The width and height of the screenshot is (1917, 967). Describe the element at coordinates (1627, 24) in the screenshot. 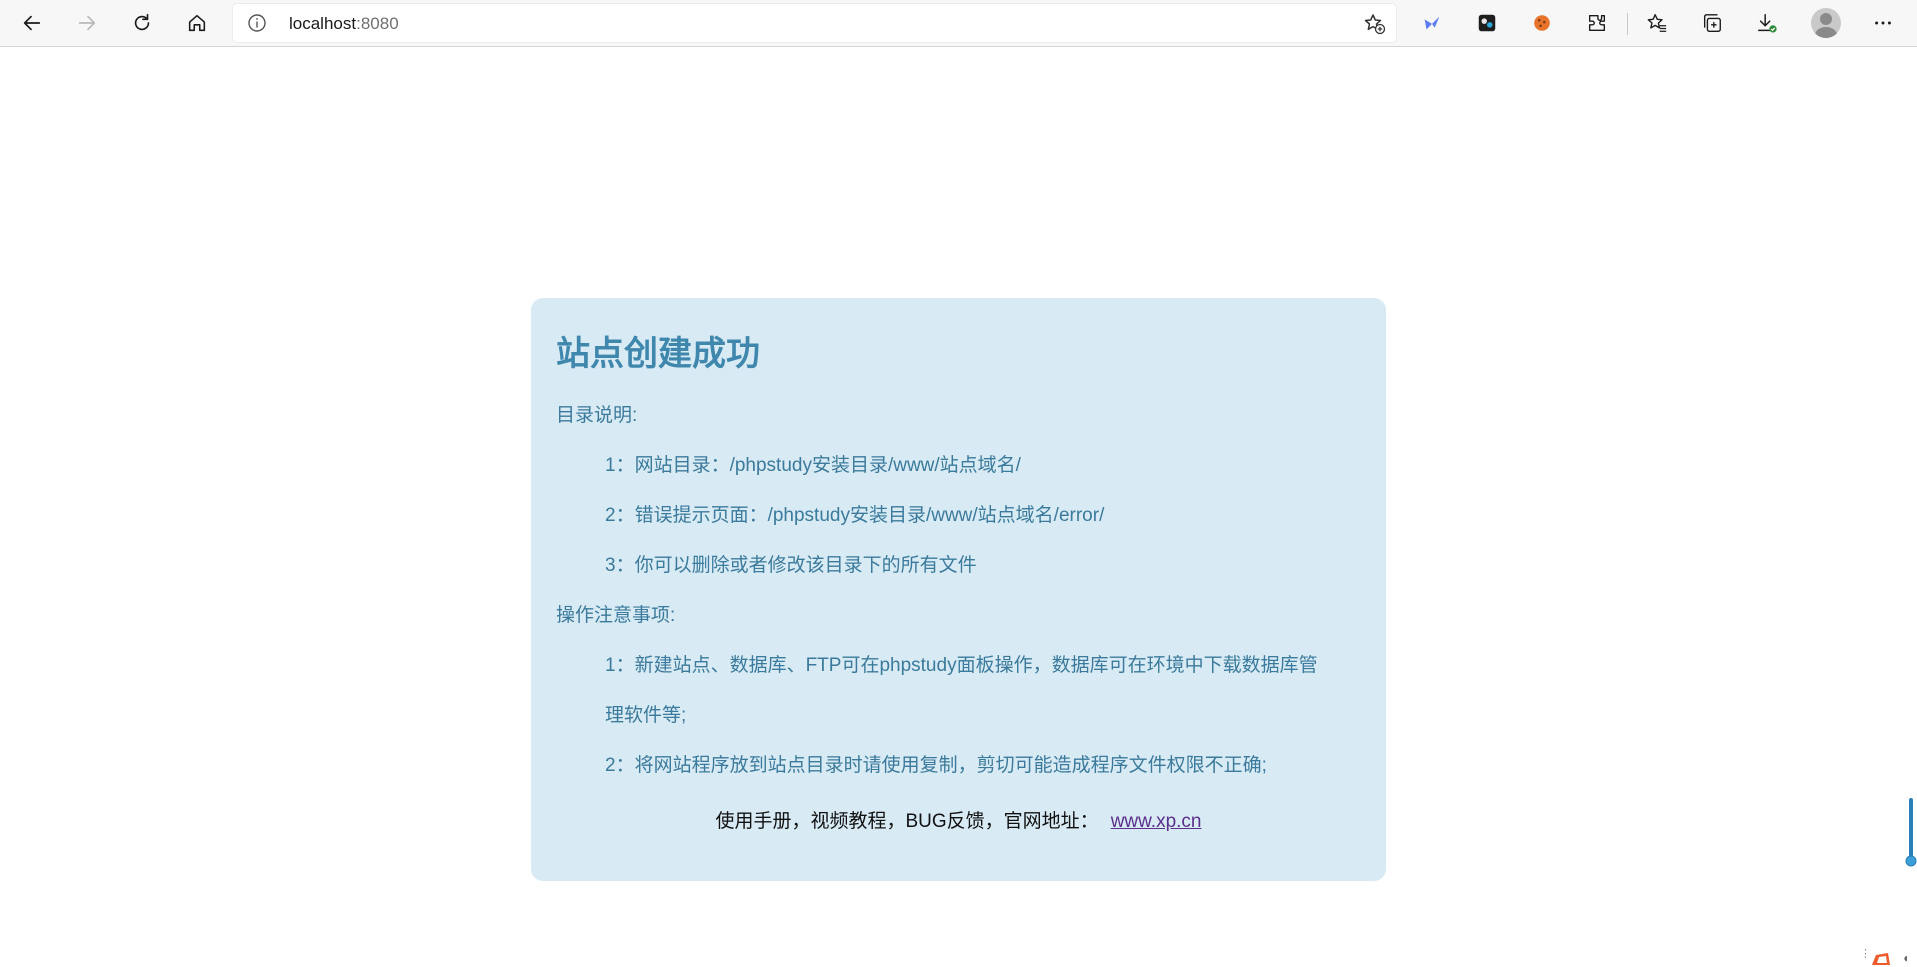

I see `toolbar-separator` at that location.